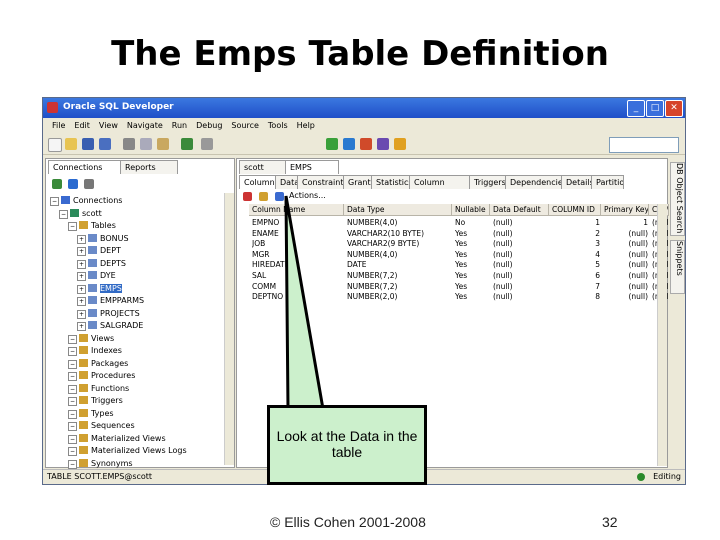 The height and width of the screenshot is (540, 720). What do you see at coordinates (347, 445) in the screenshot?
I see `callout-box: Look at the Data in the table` at bounding box center [347, 445].